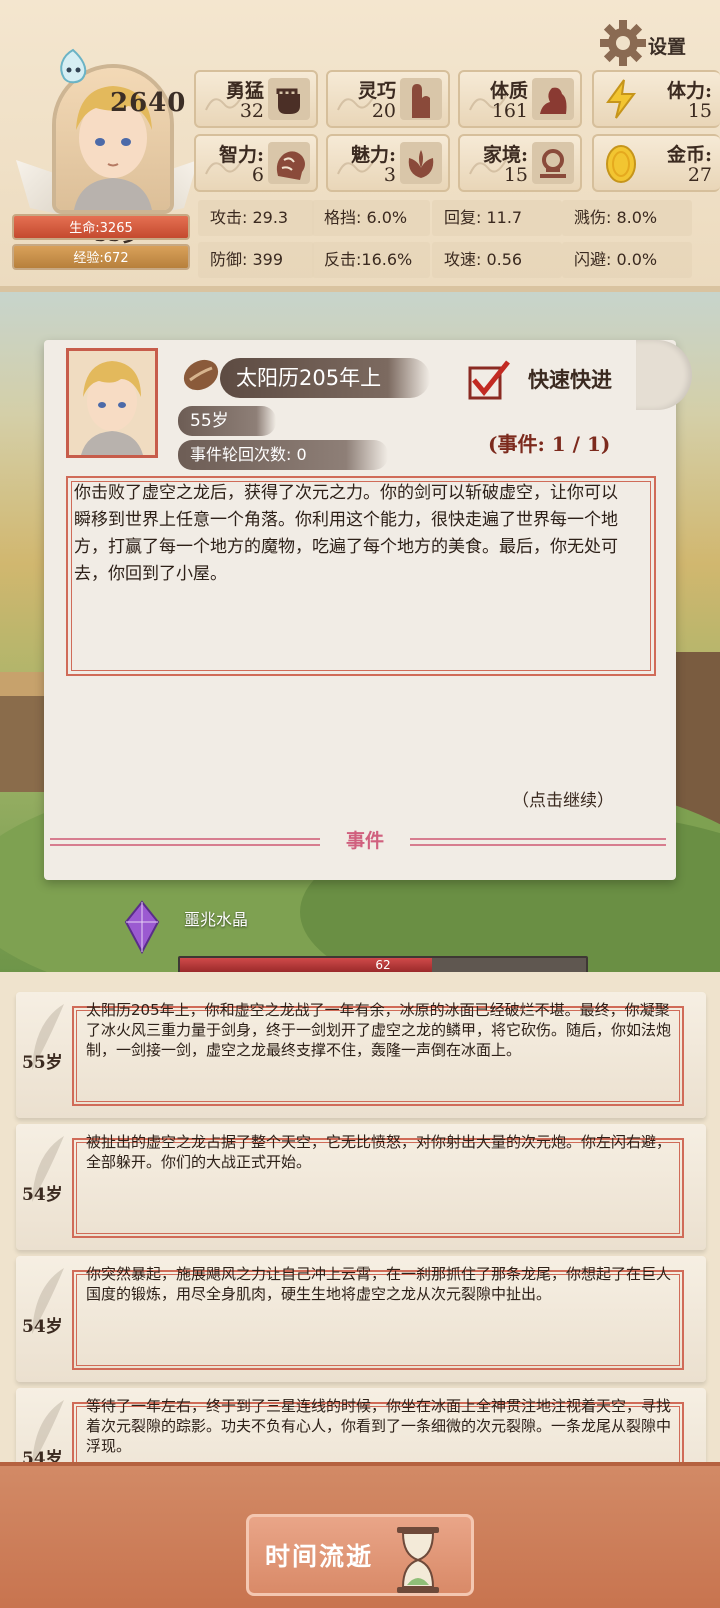 The width and height of the screenshot is (720, 1608). What do you see at coordinates (201, 375) in the screenshot?
I see `bean-coin-icon` at bounding box center [201, 375].